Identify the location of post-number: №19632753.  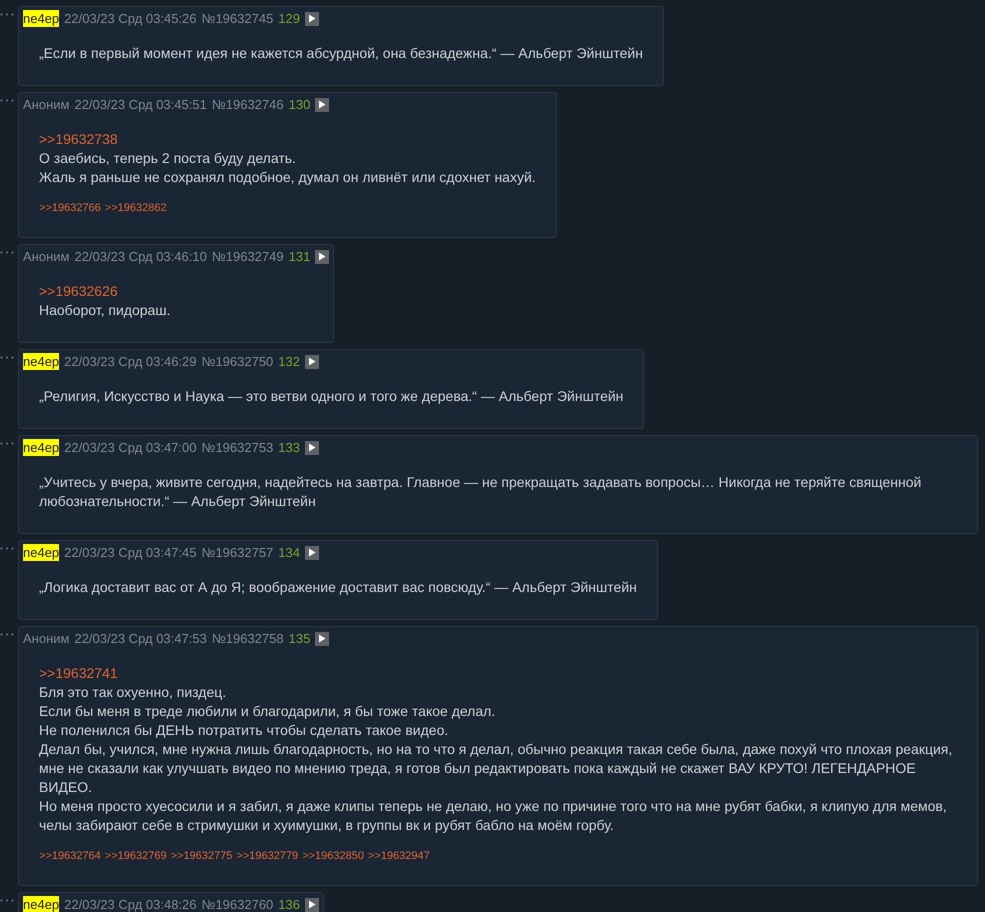
(238, 447).